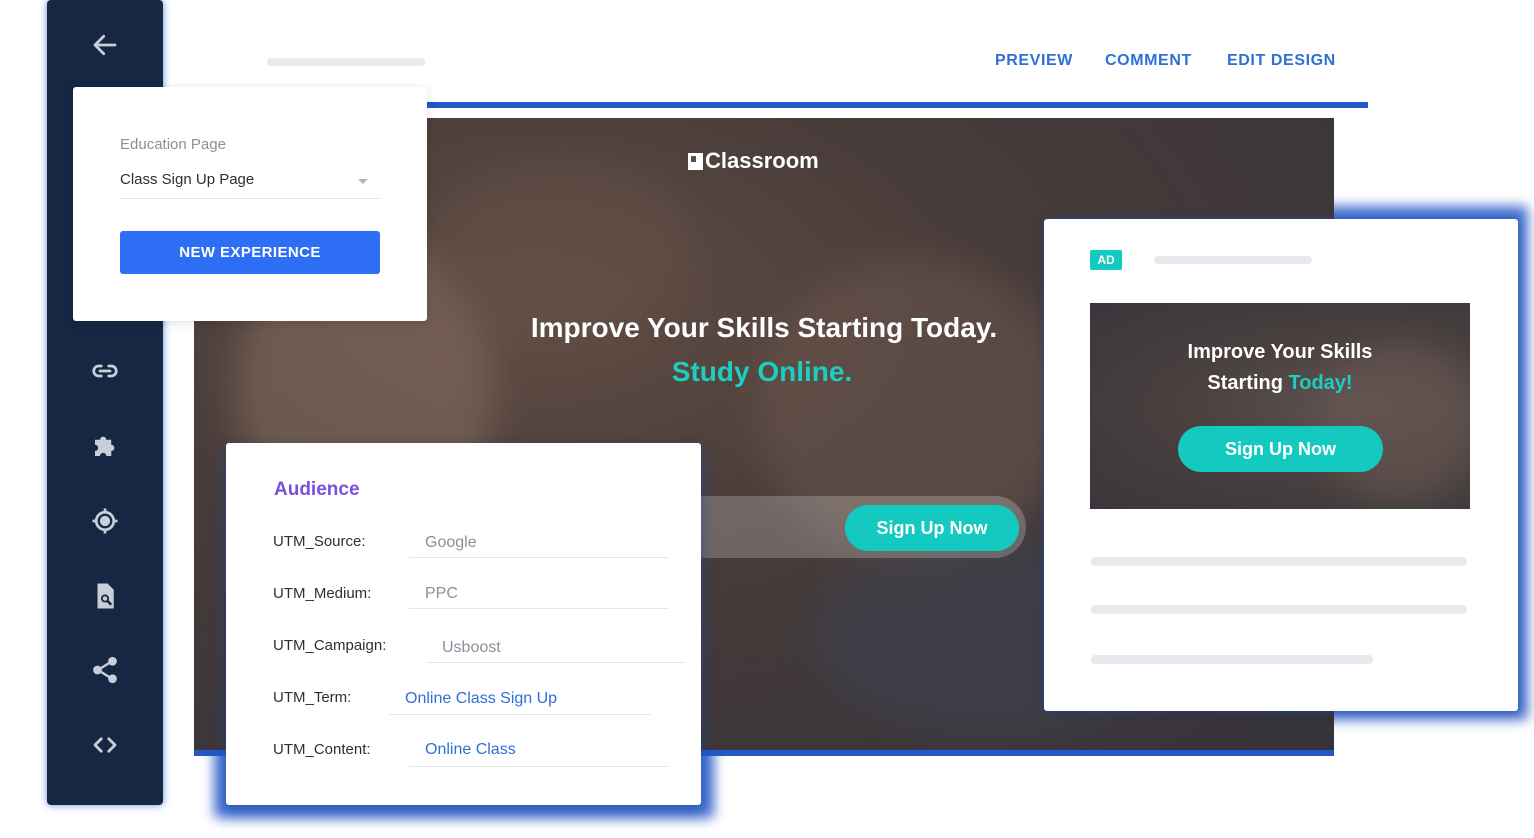 This screenshot has width=1534, height=838. I want to click on ad-title-placeholder, so click(1233, 260).